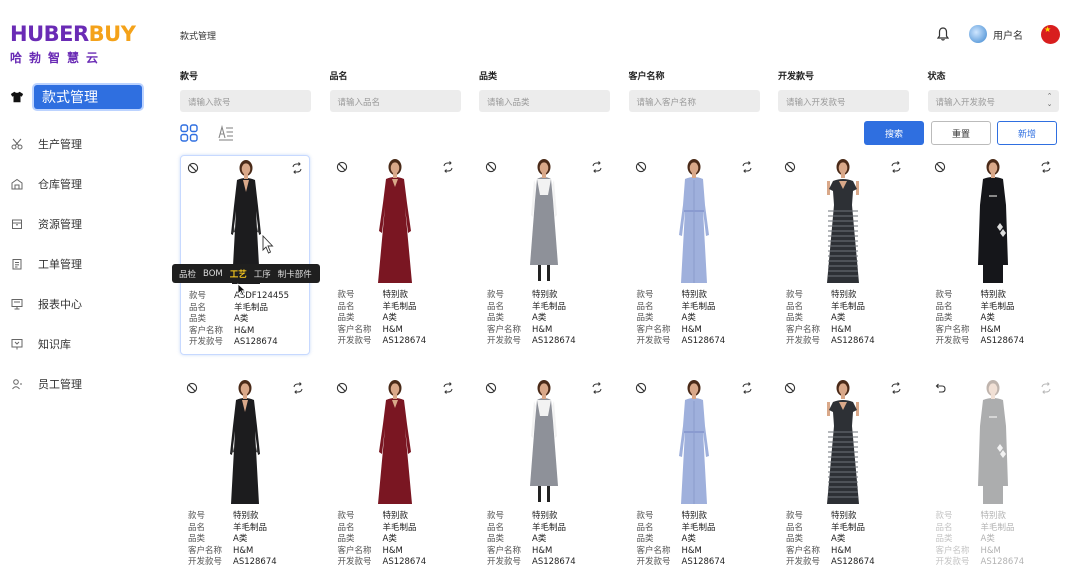 This screenshot has width=1080, height=583. What do you see at coordinates (17, 97) in the screenshot?
I see `shirt-icon` at bounding box center [17, 97].